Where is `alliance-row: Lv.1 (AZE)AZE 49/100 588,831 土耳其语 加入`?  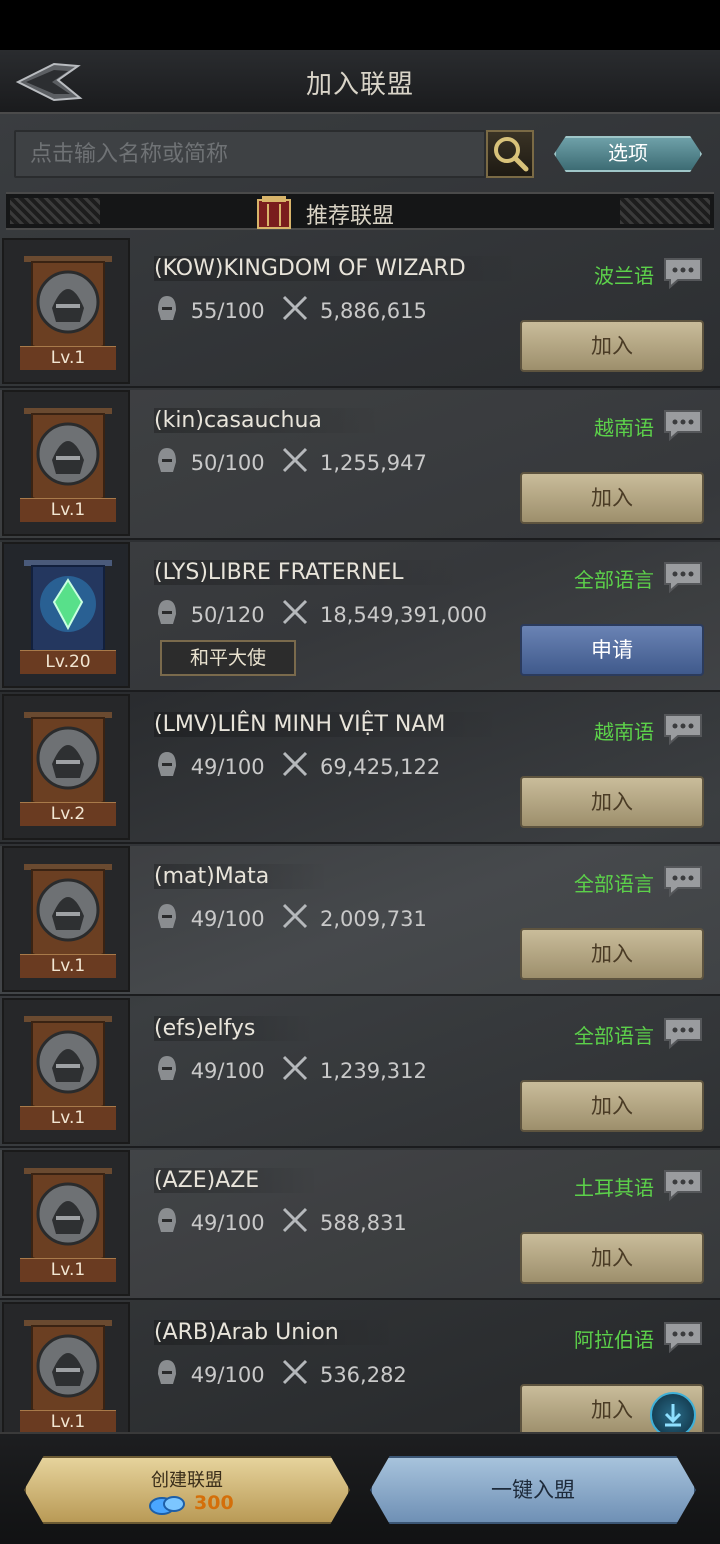
alliance-row: Lv.1 (AZE)AZE 49/100 588,831 土耳其语 加入 is located at coordinates (360, 1225).